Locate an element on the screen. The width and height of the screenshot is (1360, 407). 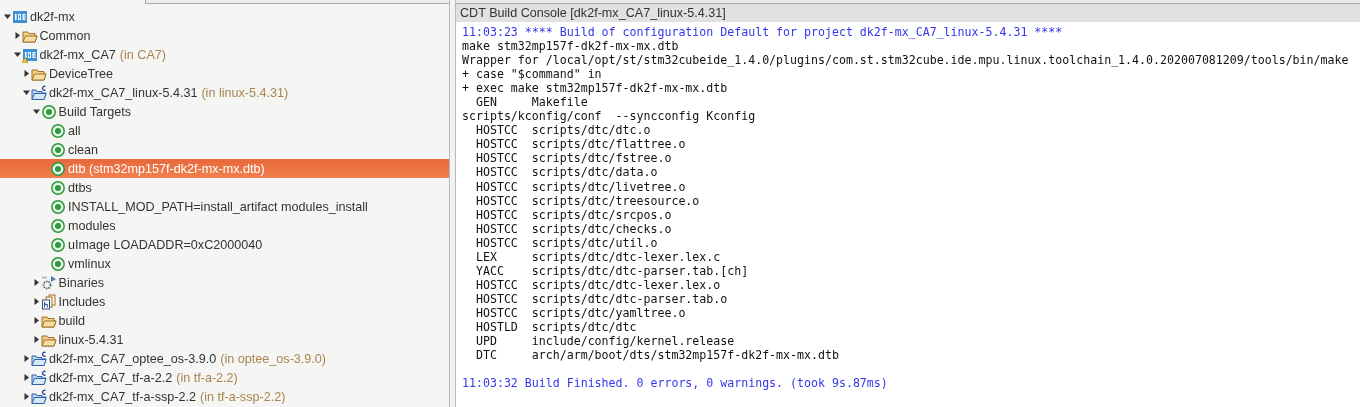
tree-item: dk2f-mx_CA7_tf-a-ssp-2.2 (in tf-a-ssp-2.2) is located at coordinates (224, 396).